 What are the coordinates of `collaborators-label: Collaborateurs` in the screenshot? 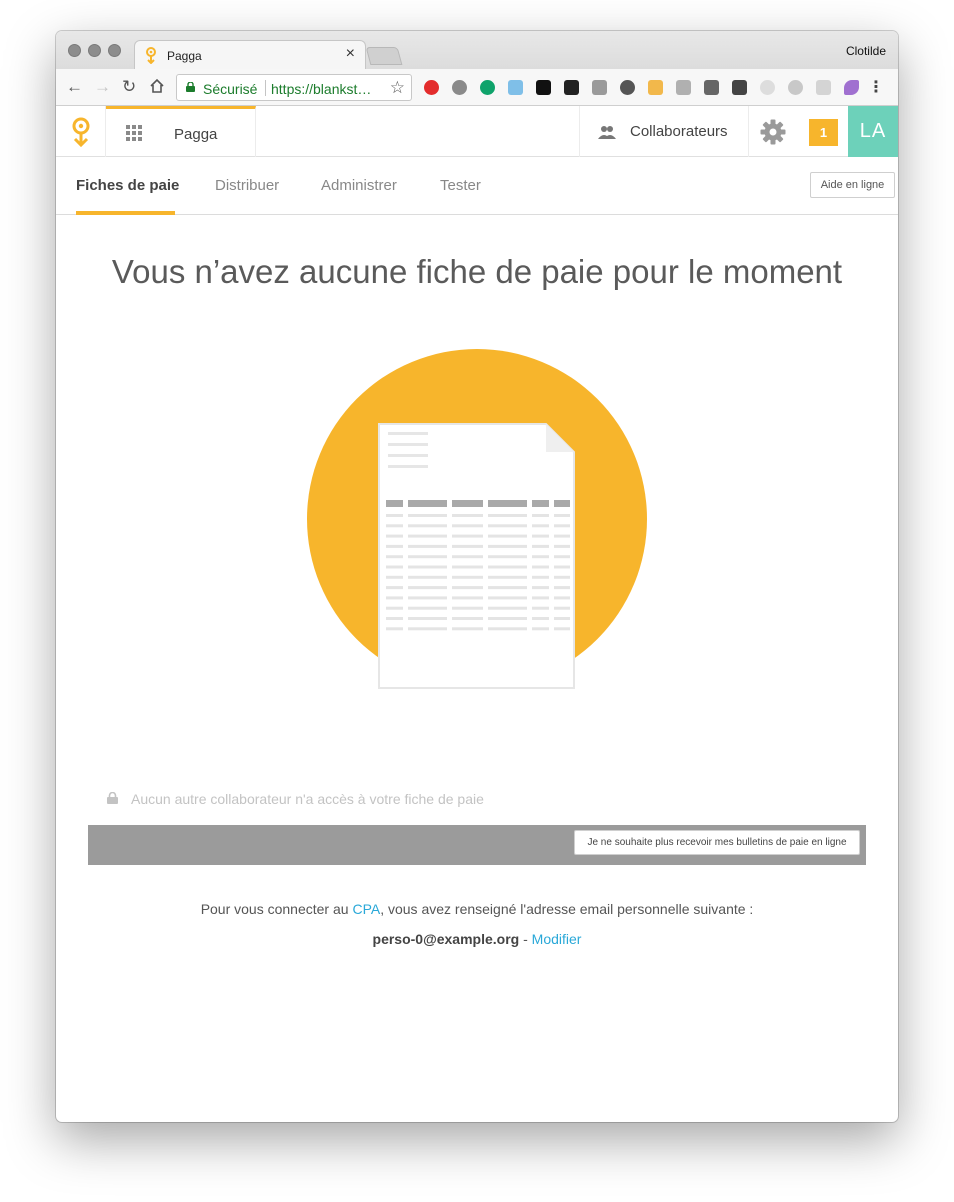 It's located at (679, 131).